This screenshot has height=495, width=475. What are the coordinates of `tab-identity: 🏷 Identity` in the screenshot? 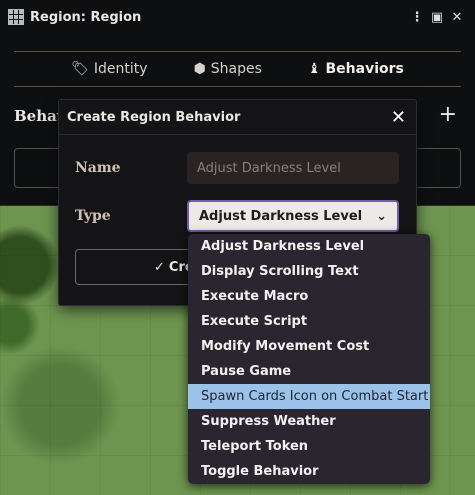 It's located at (109, 69).